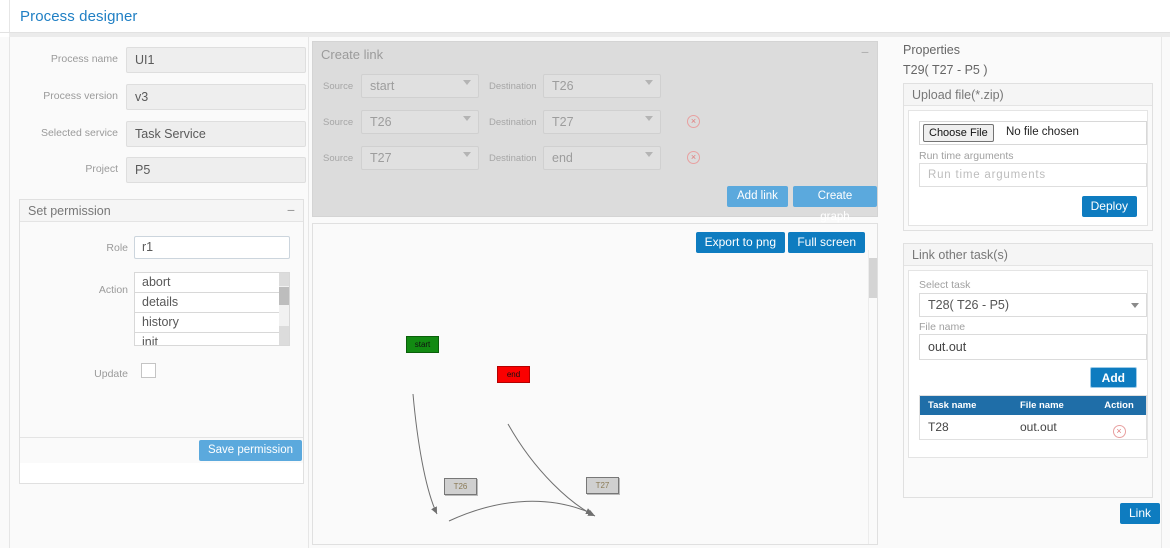 The image size is (1170, 548). Describe the element at coordinates (208, 339) in the screenshot. I see `action-option: init` at that location.